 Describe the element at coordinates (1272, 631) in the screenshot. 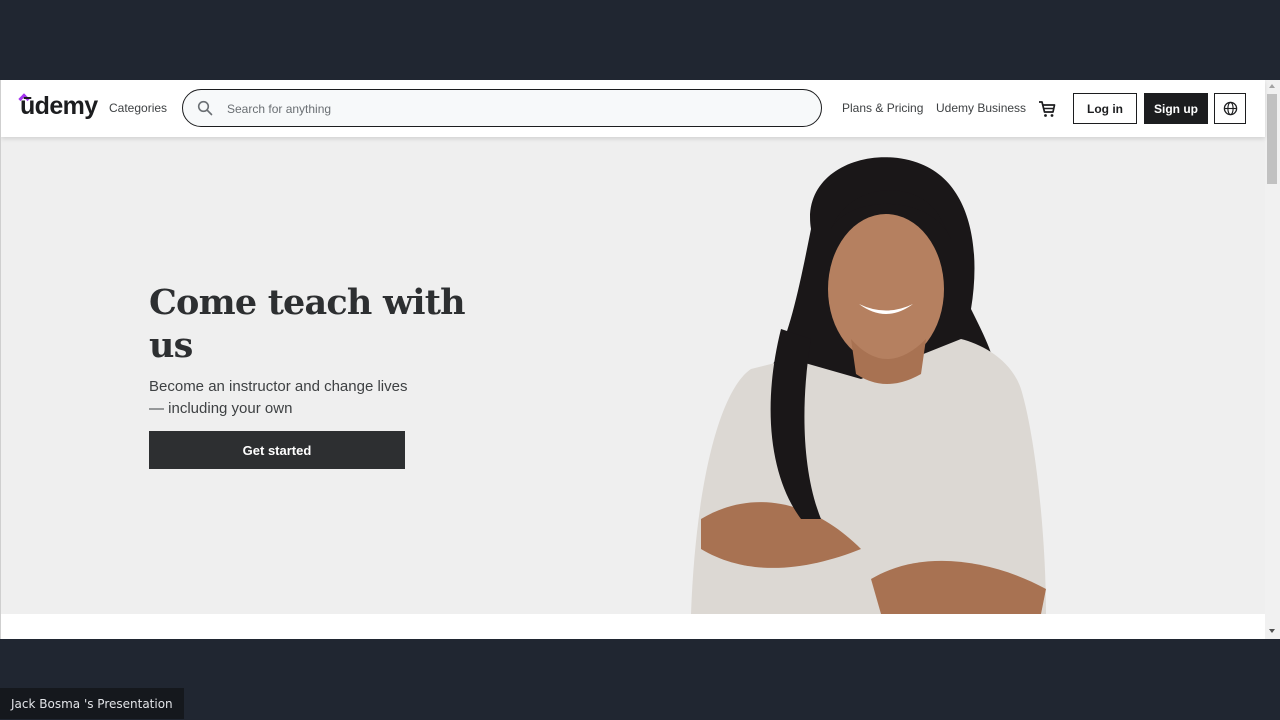

I see `scroll-down-arrow-icon` at that location.